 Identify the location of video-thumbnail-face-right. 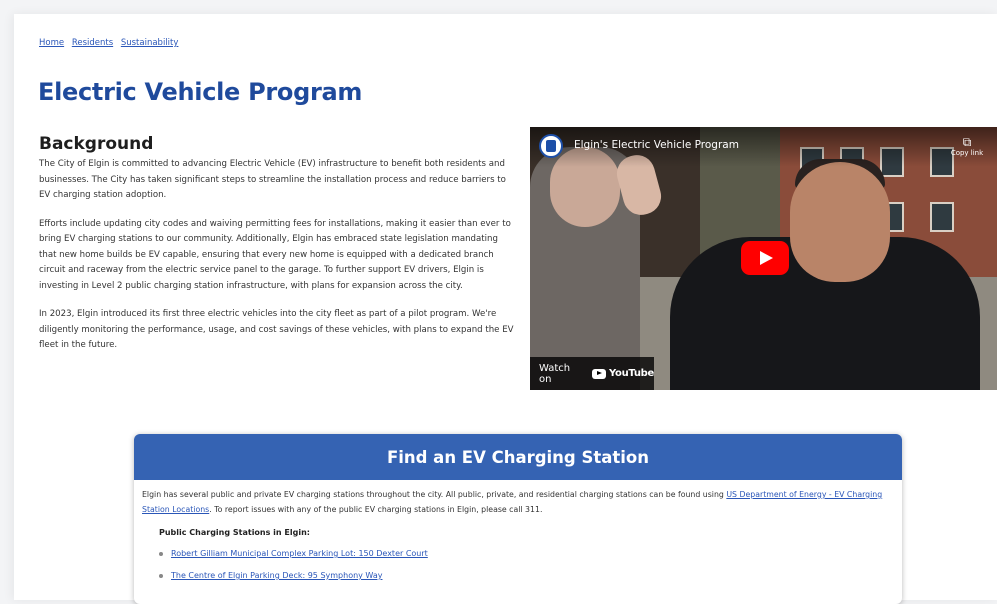
(840, 222).